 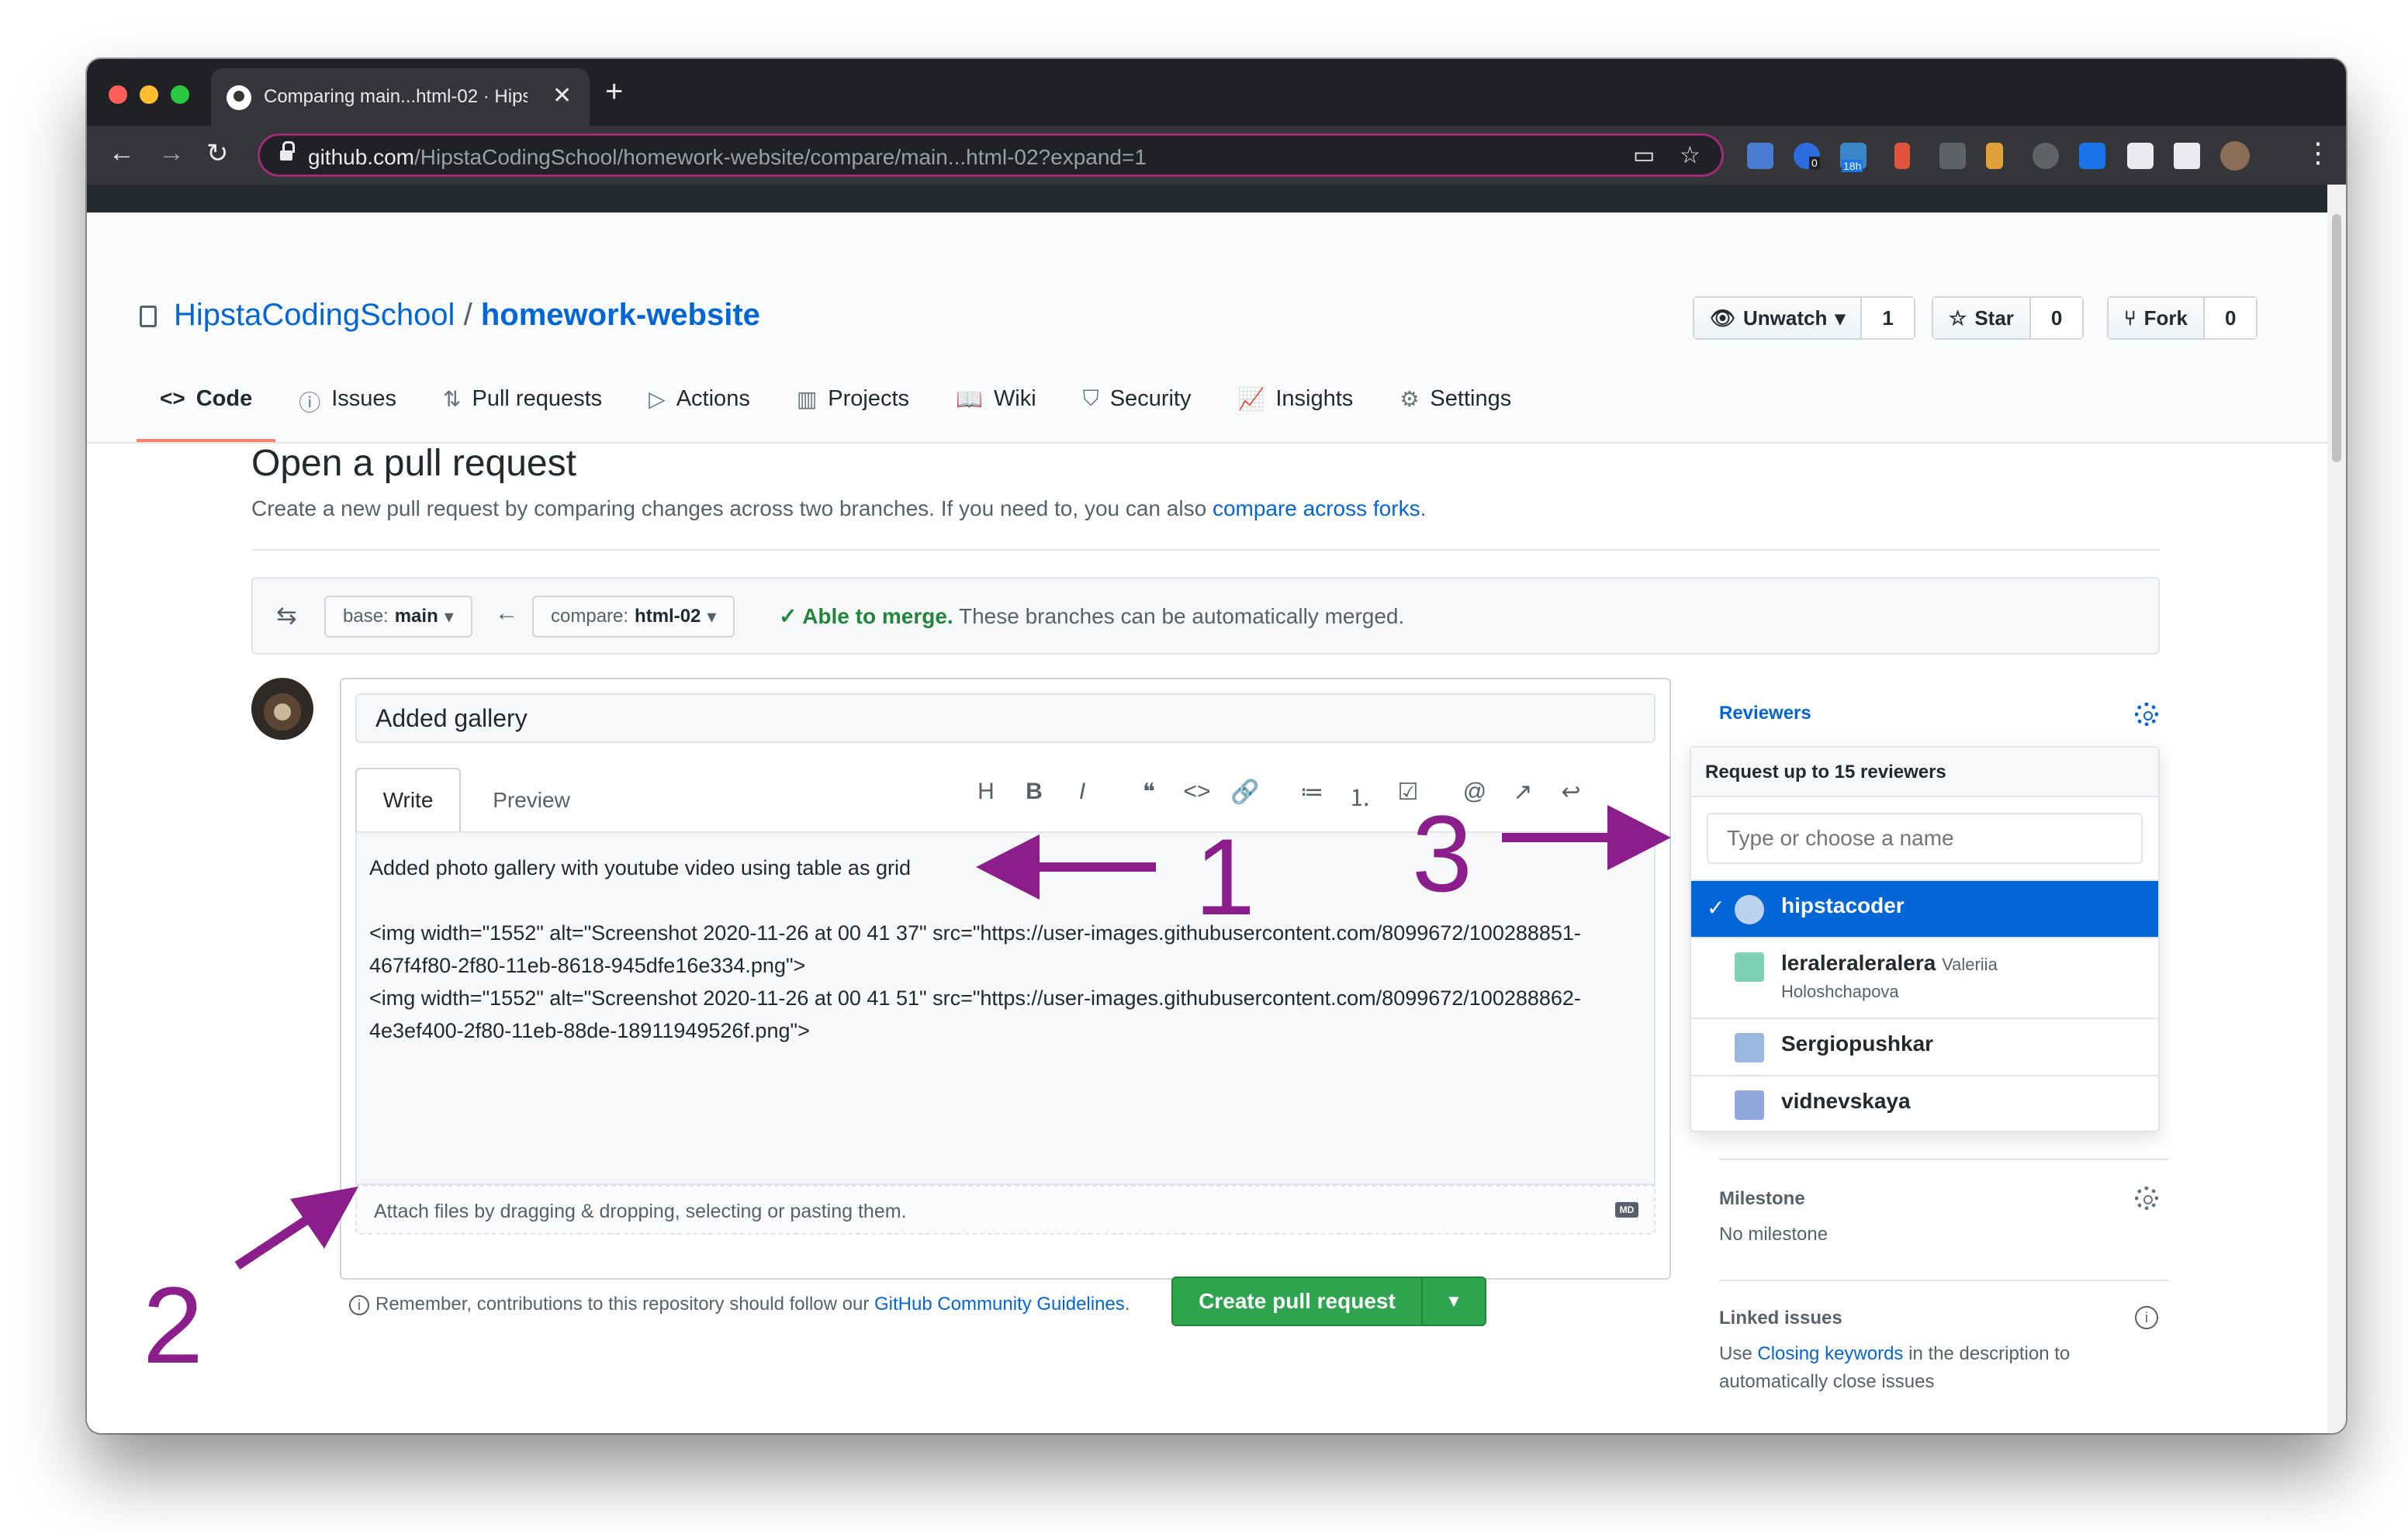 What do you see at coordinates (1455, 414) in the screenshot?
I see `tab-settings: ⚙ Settings` at bounding box center [1455, 414].